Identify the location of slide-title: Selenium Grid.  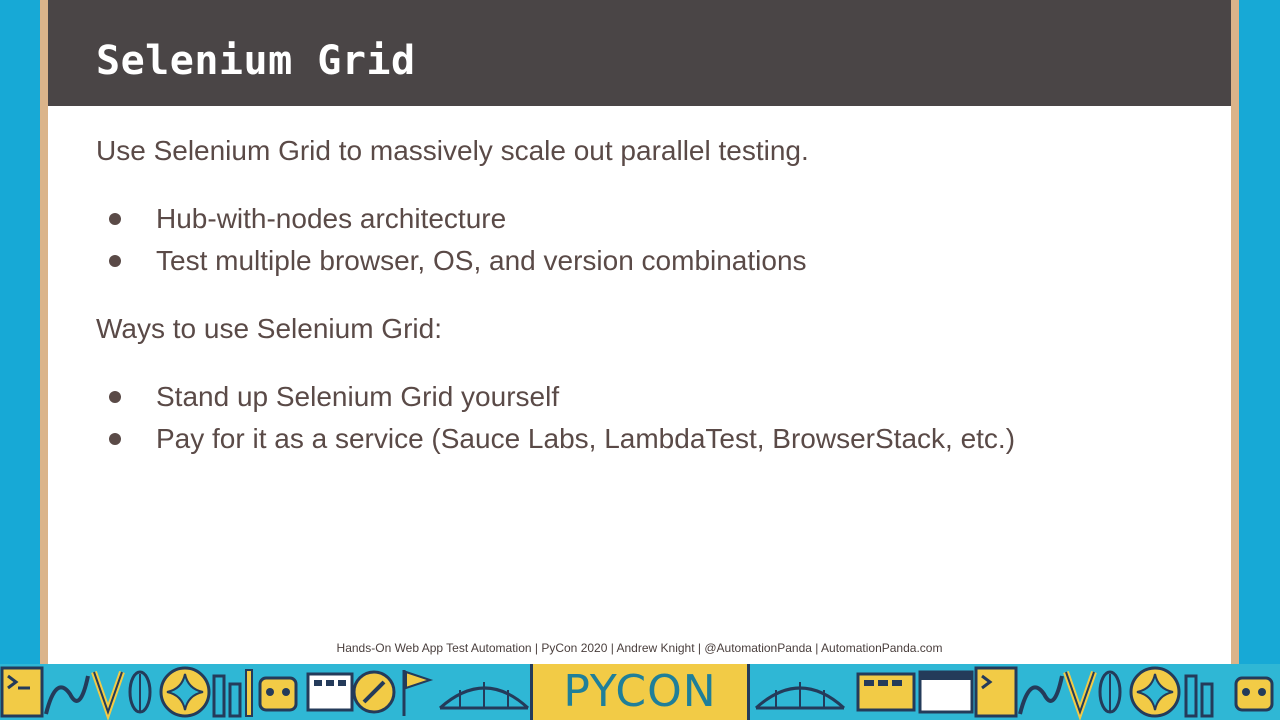
(256, 61).